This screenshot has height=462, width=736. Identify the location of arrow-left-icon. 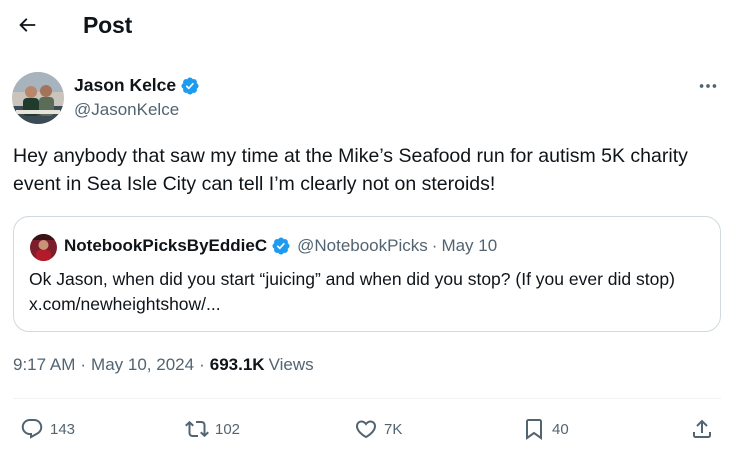
(27, 25).